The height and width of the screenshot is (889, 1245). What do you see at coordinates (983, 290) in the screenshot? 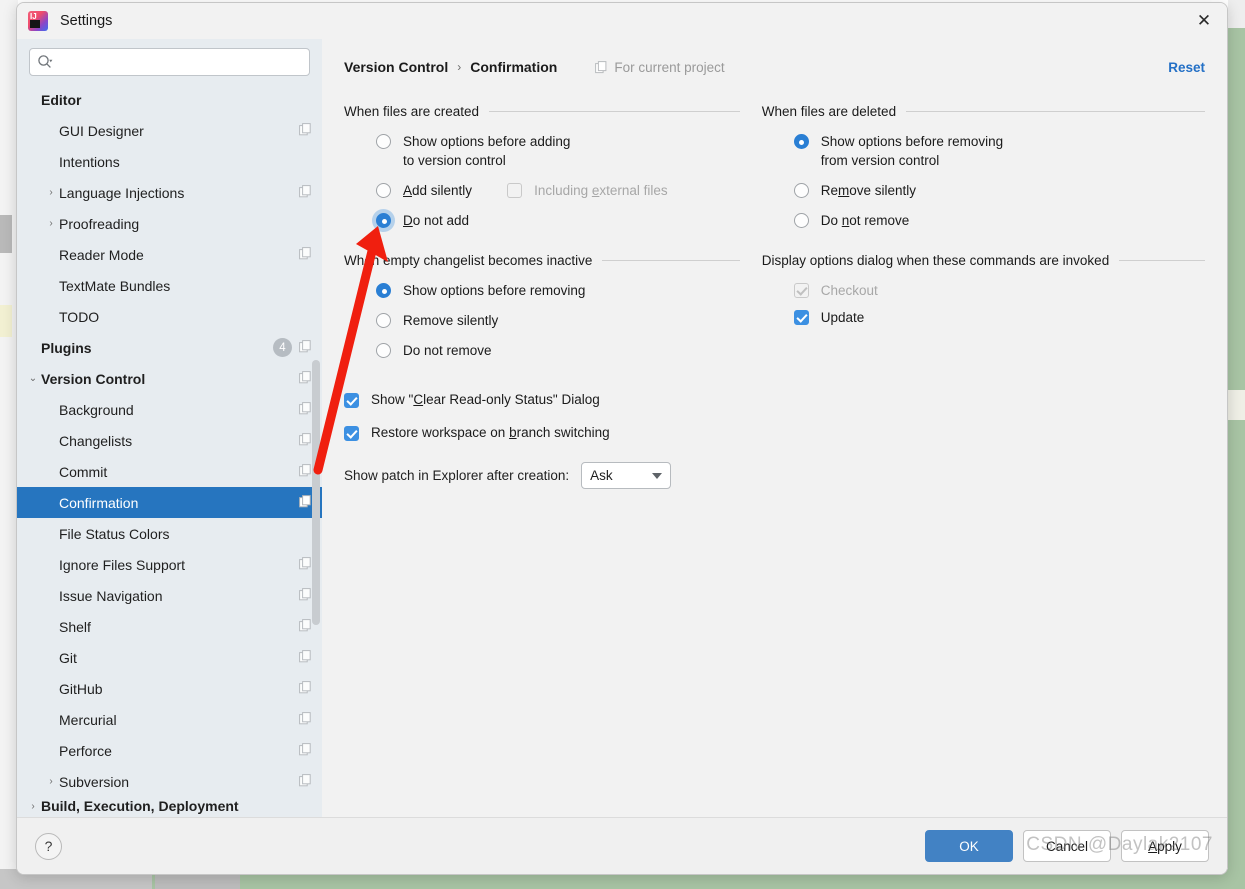
I see `option-checkout: Checkout` at bounding box center [983, 290].